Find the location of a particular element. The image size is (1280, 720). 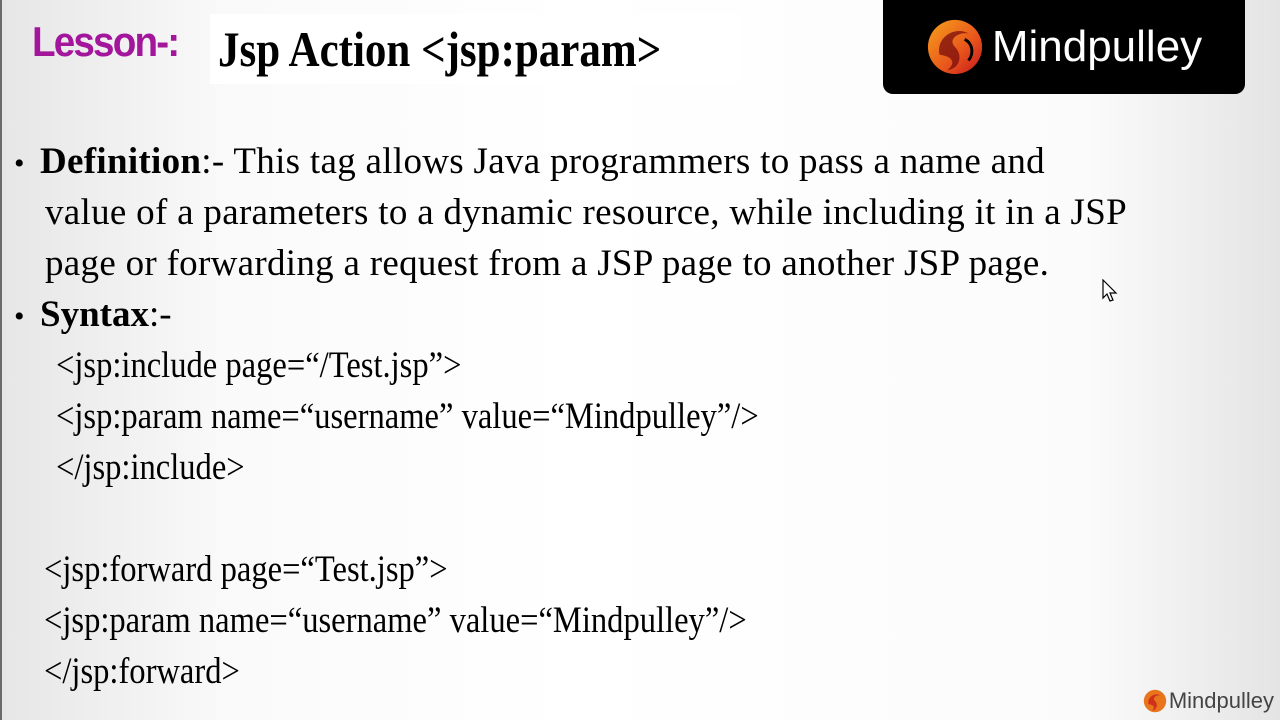

syntax-bullet: • Syntax:- is located at coordinates (93, 315).